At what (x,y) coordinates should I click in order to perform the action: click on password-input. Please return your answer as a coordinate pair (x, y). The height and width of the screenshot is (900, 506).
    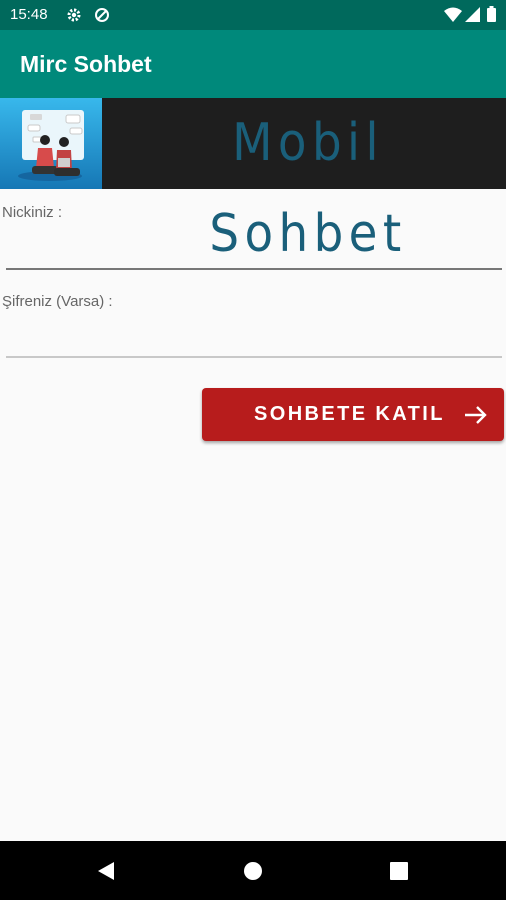
    Looking at the image, I should click on (254, 340).